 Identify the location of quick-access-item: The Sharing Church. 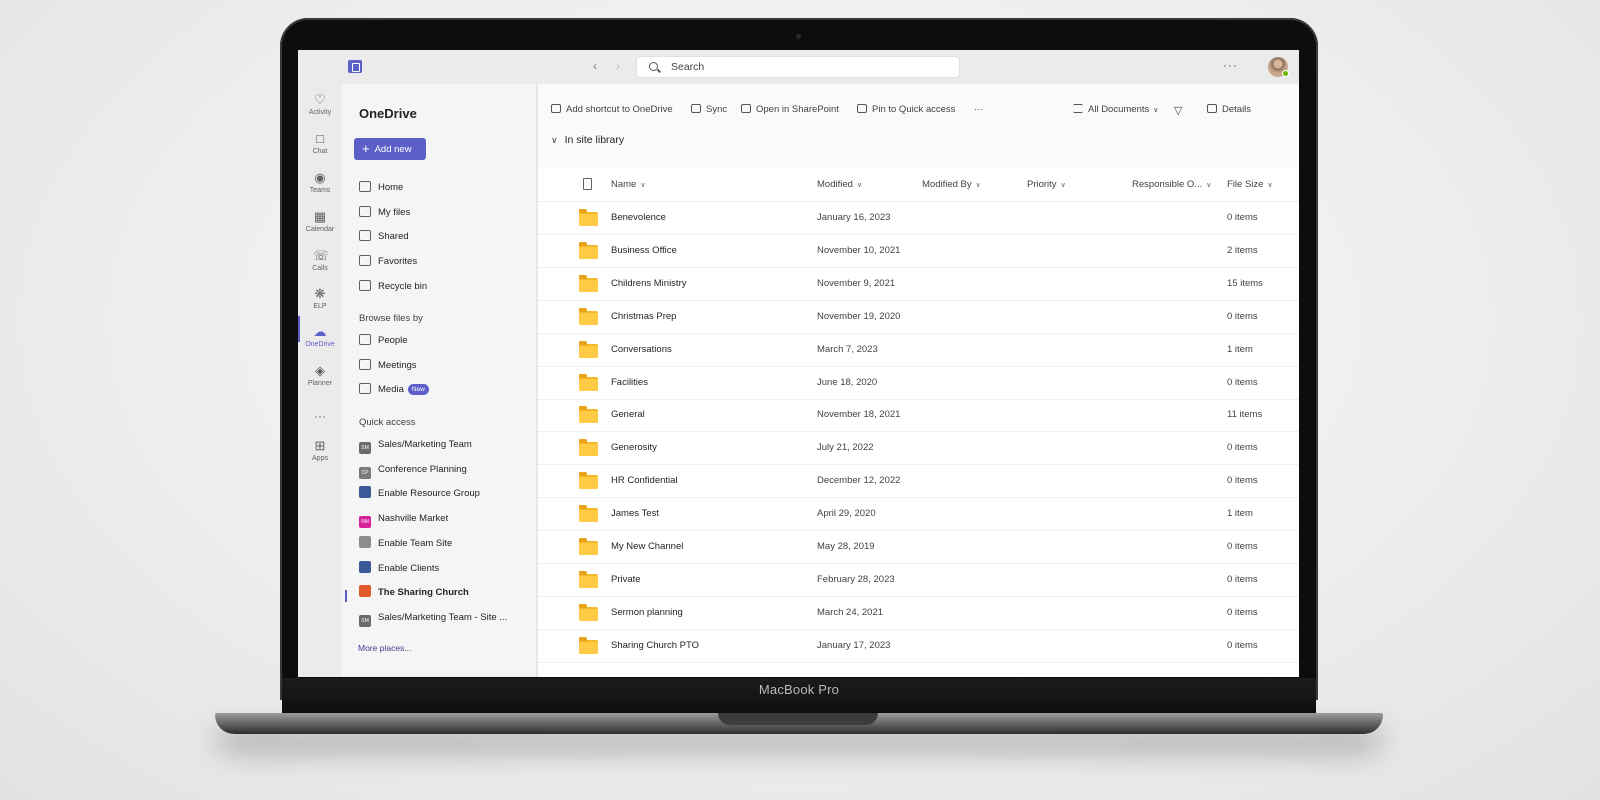
(414, 593).